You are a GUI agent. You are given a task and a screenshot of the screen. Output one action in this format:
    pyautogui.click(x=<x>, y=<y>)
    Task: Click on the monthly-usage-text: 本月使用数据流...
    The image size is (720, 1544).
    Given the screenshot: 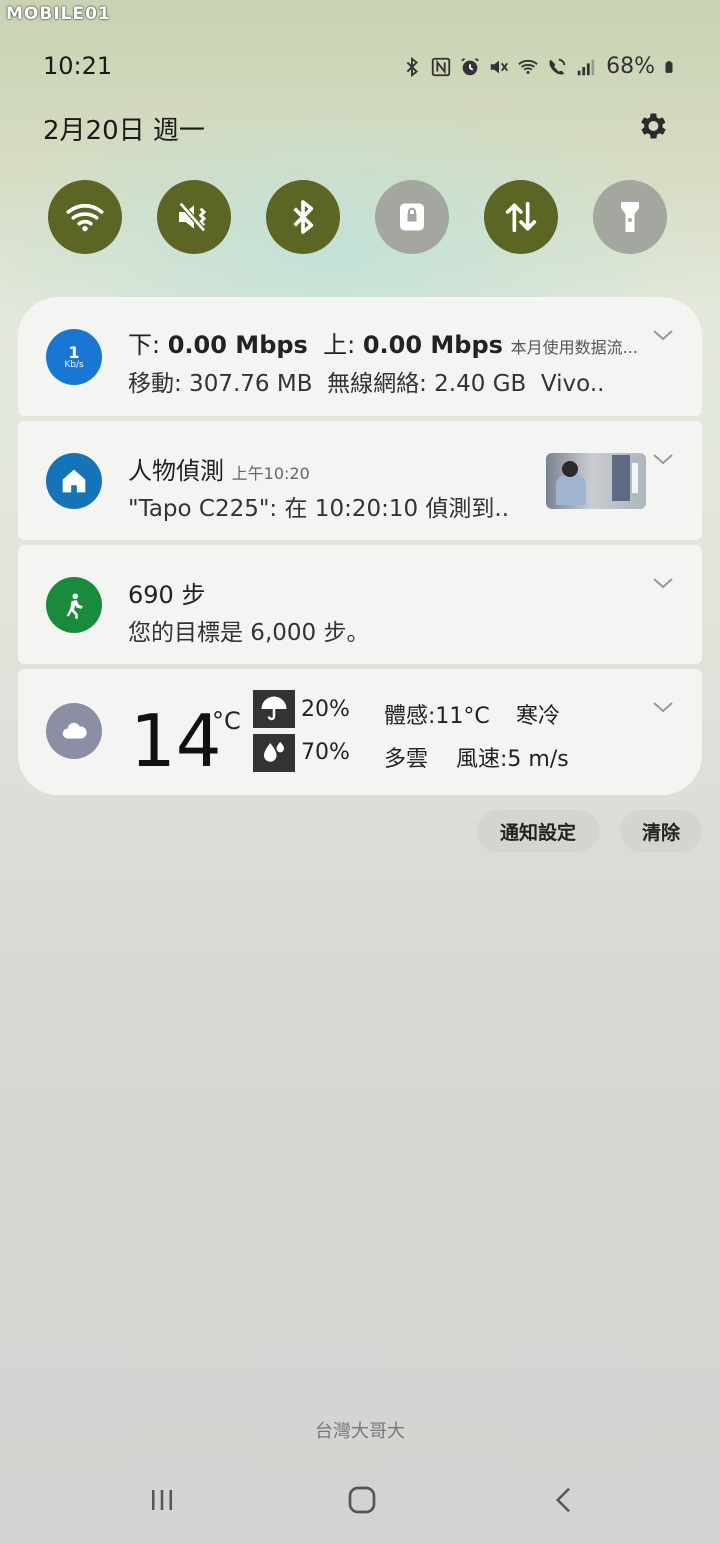 What is the action you would take?
    pyautogui.click(x=574, y=347)
    